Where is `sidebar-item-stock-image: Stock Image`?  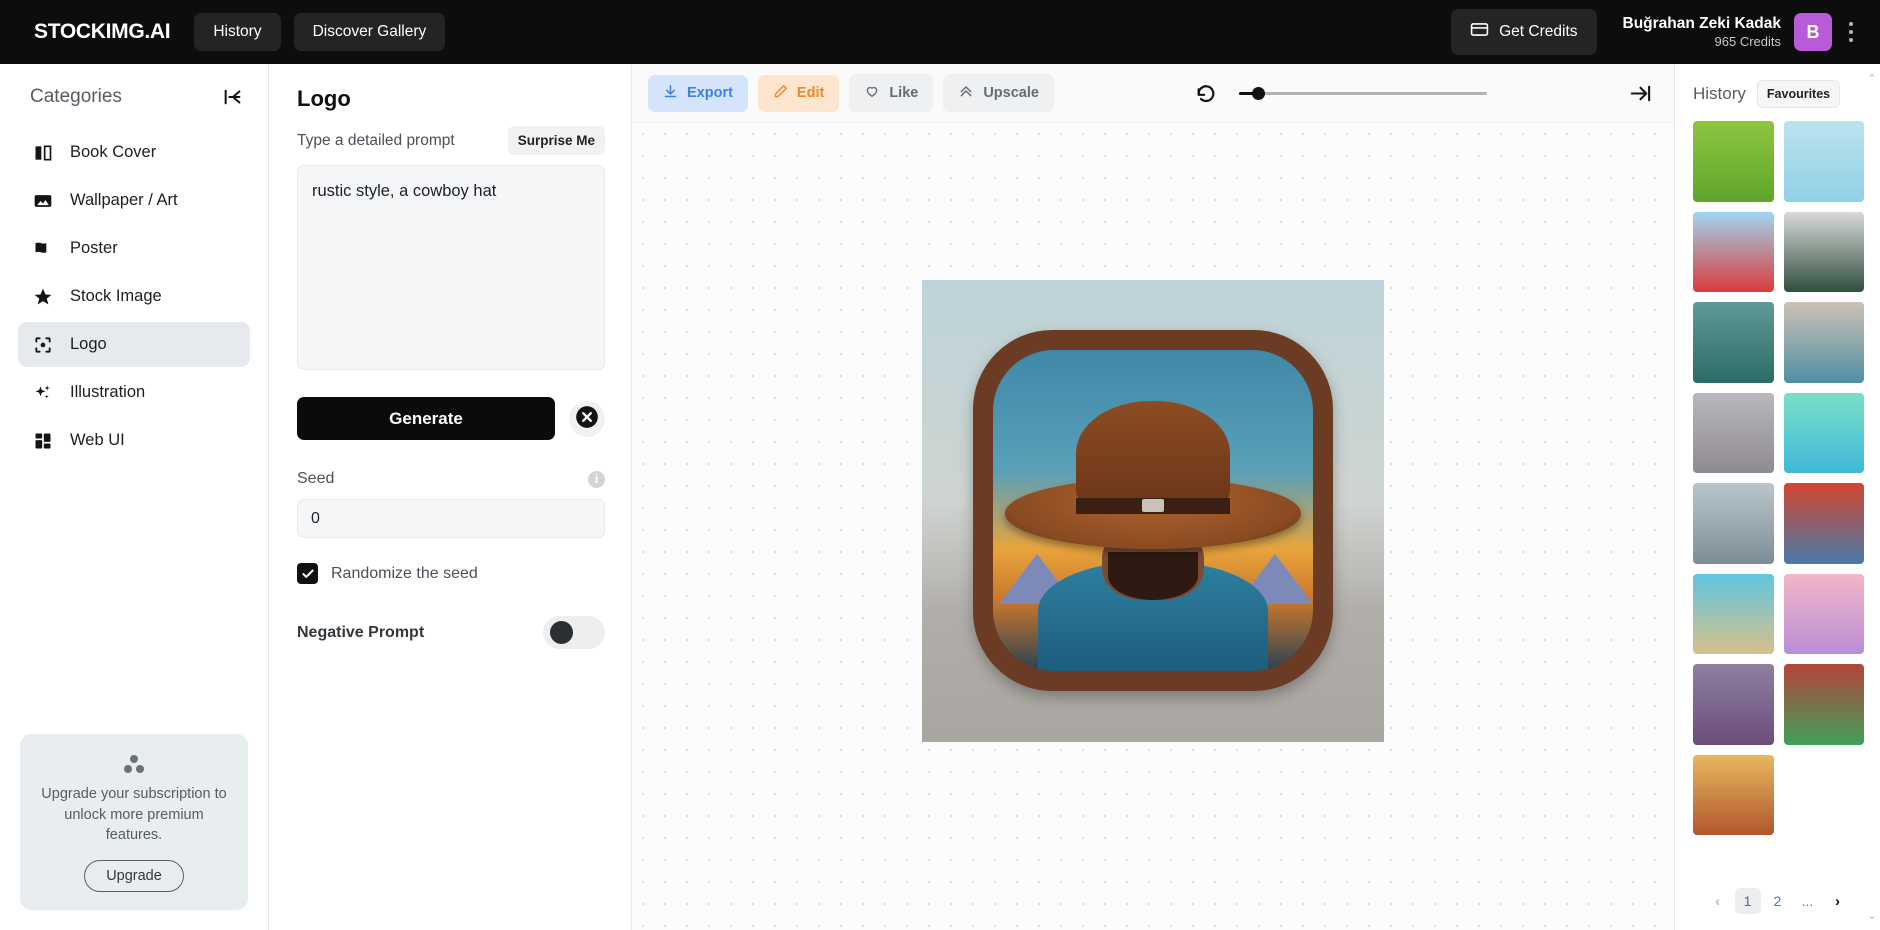
sidebar-item-stock-image: Stock Image is located at coordinates (134, 296).